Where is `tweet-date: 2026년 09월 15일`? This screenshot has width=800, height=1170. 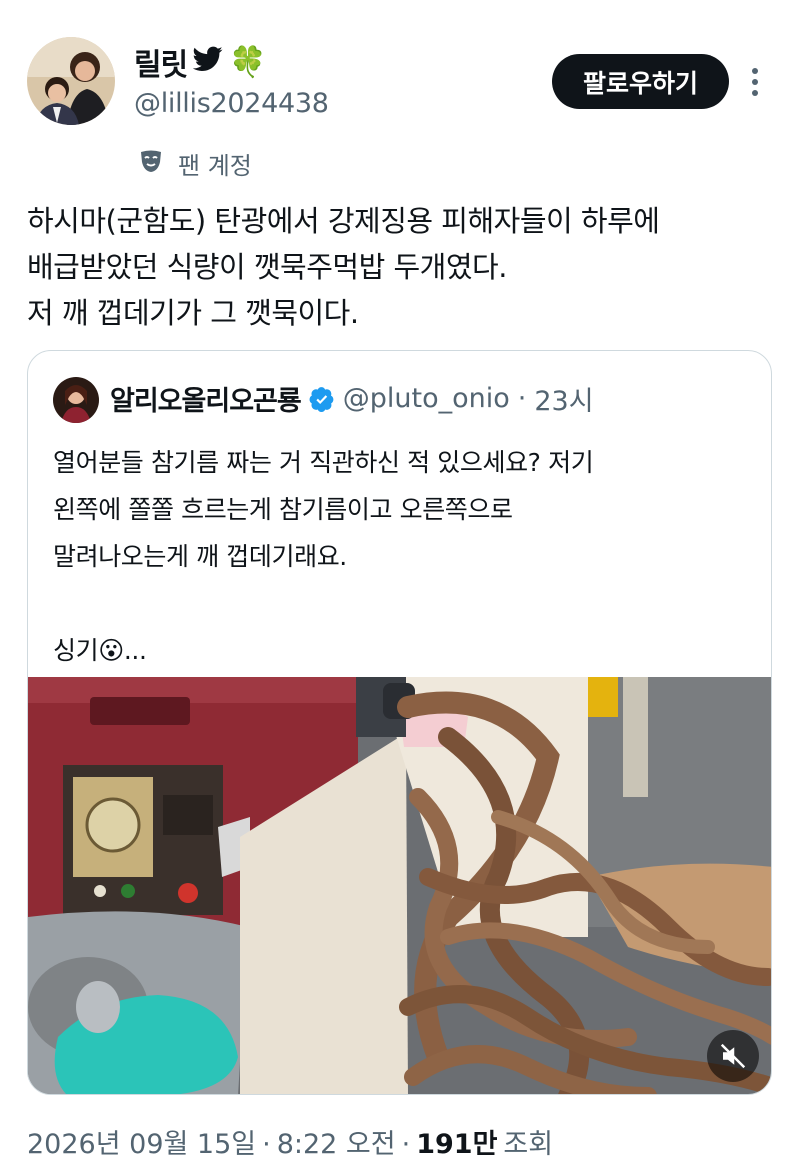 tweet-date: 2026년 09월 15일 is located at coordinates (141, 1141).